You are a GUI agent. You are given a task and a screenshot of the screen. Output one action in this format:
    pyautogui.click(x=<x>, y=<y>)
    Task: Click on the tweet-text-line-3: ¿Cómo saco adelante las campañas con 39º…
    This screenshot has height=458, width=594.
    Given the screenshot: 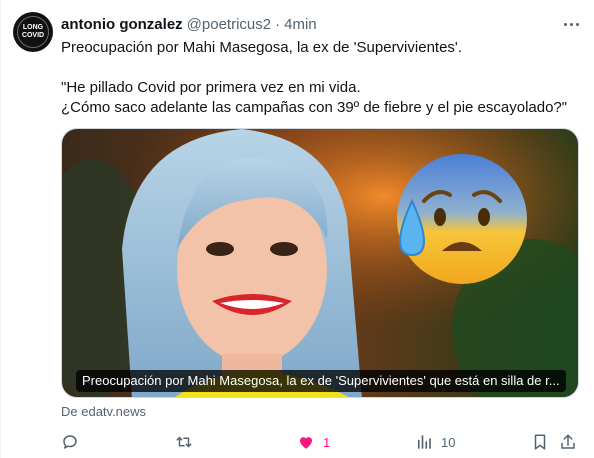 What is the action you would take?
    pyautogui.click(x=314, y=107)
    